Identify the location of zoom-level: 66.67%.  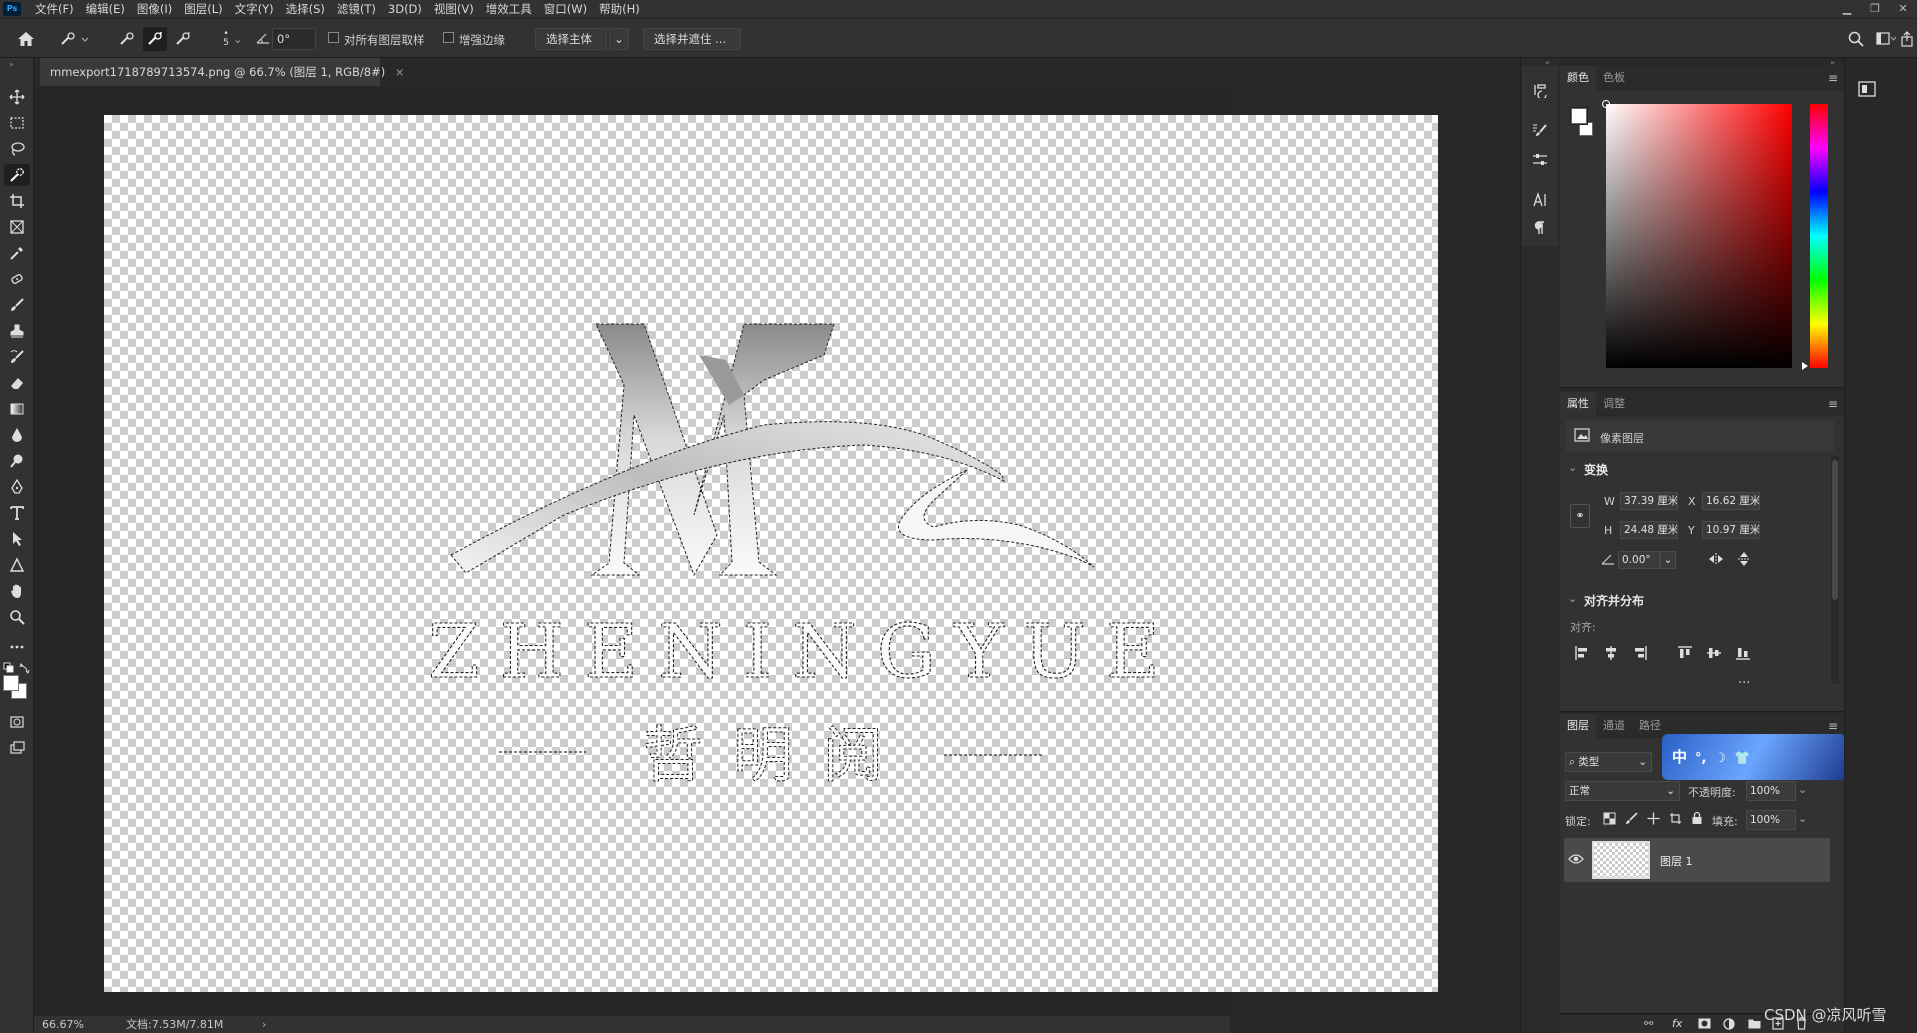
(63, 1024).